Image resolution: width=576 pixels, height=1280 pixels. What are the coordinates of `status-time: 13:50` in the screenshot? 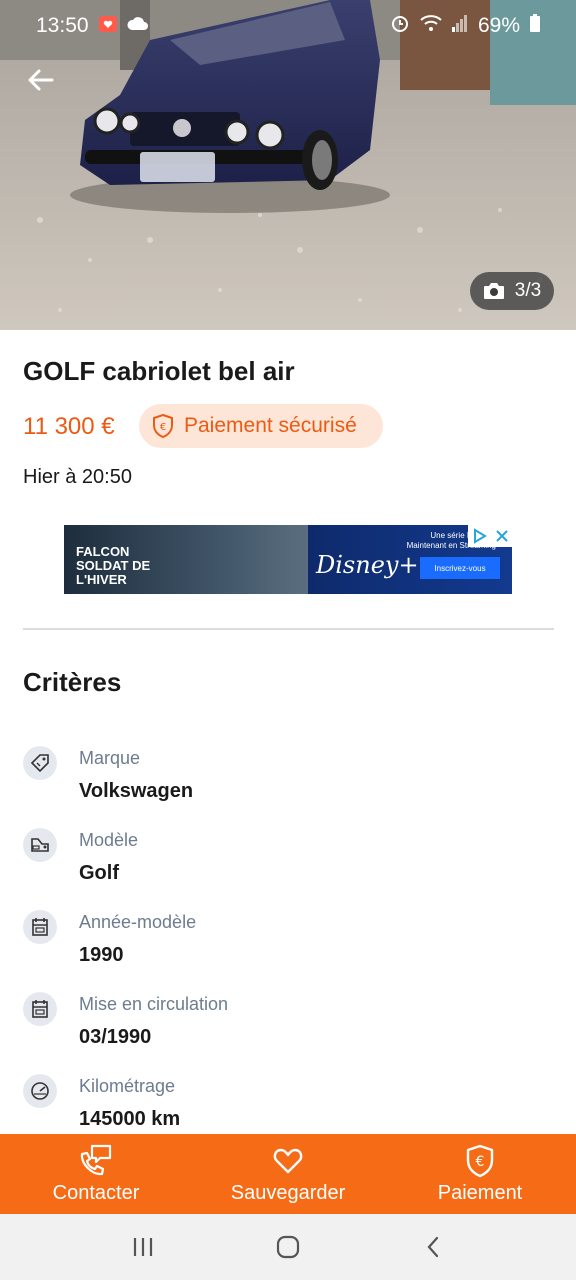 It's located at (62, 25).